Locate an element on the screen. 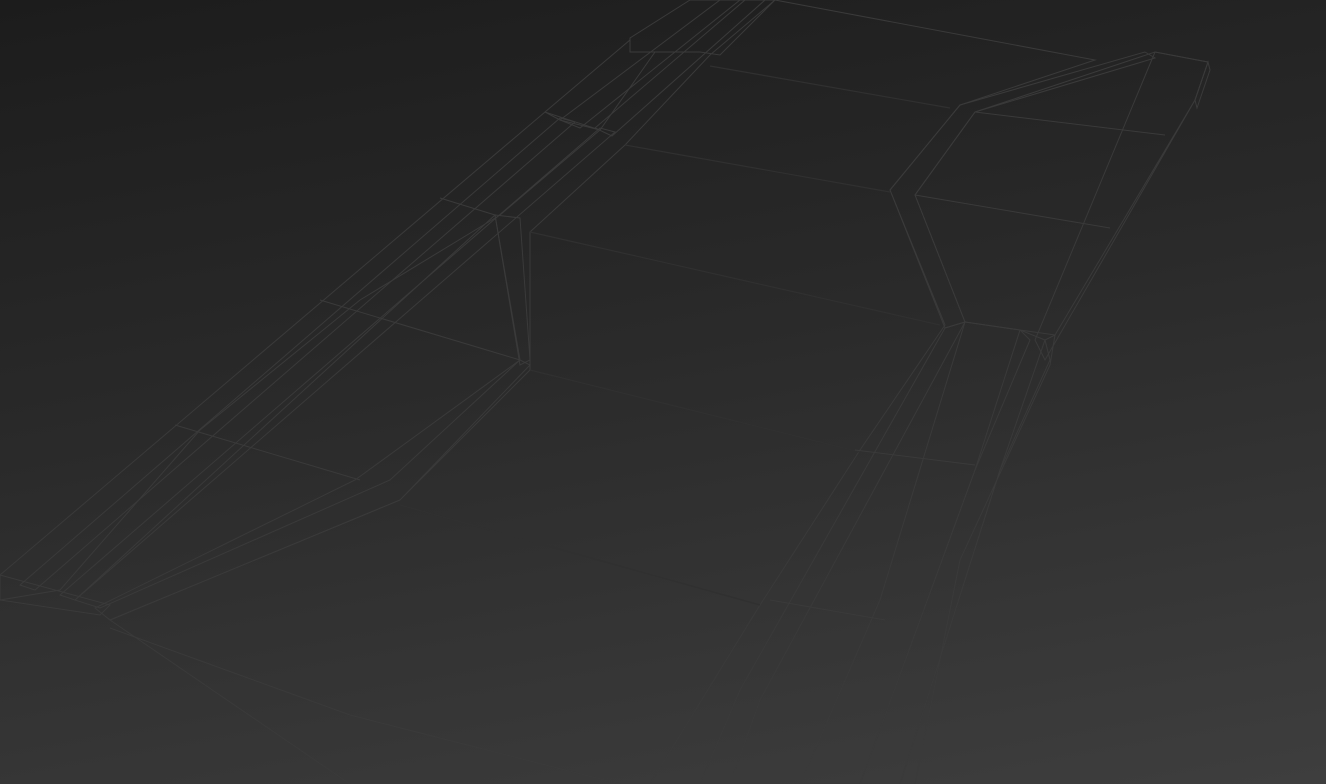  left-upper-platform is located at coordinates (702, 28).